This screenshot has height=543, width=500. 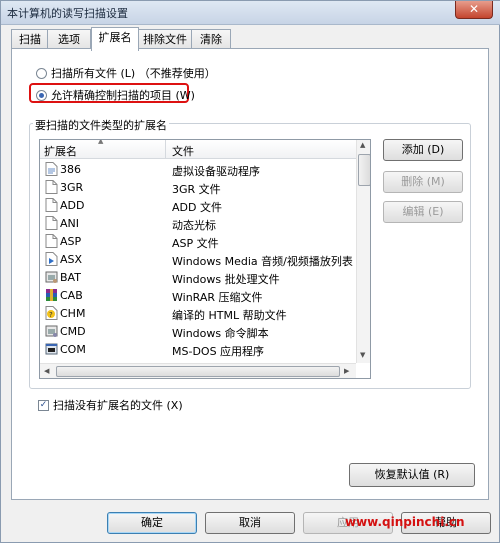 I want to click on file-type-description: ASP 文件, so click(x=195, y=243).